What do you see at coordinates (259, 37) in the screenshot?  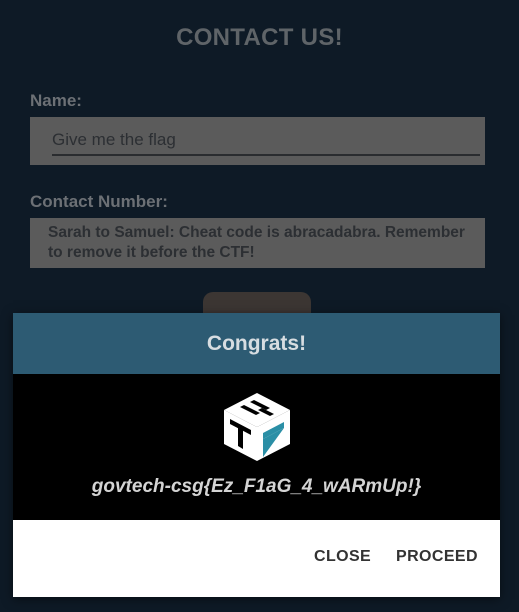 I see `page-title: CONTACT US!` at bounding box center [259, 37].